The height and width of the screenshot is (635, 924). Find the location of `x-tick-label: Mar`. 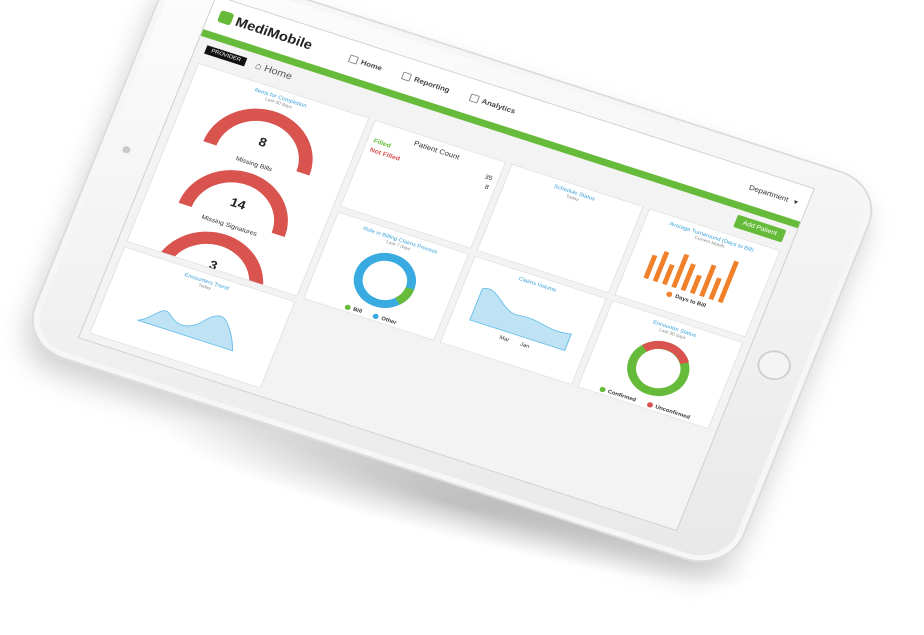

x-tick-label: Mar is located at coordinates (504, 339).